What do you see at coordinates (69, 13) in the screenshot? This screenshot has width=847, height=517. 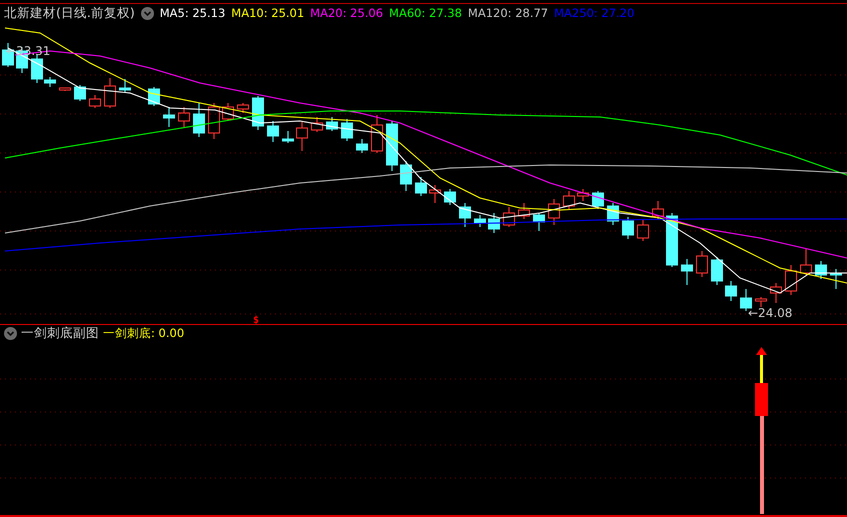 I see `chart-title: 北新建材(日线.前复权)` at bounding box center [69, 13].